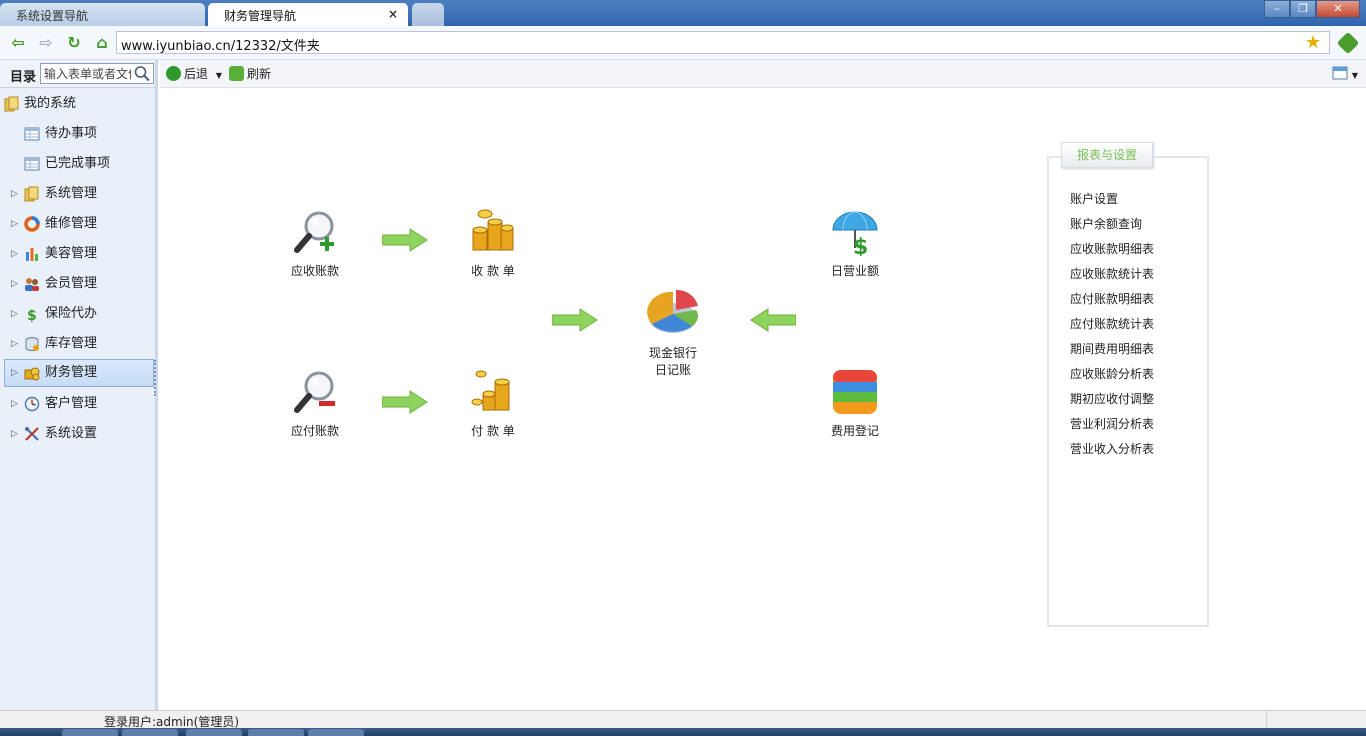 This screenshot has height=736, width=1366. Describe the element at coordinates (1112, 352) in the screenshot. I see `report-link-period-expense: 期间费用明细表` at that location.